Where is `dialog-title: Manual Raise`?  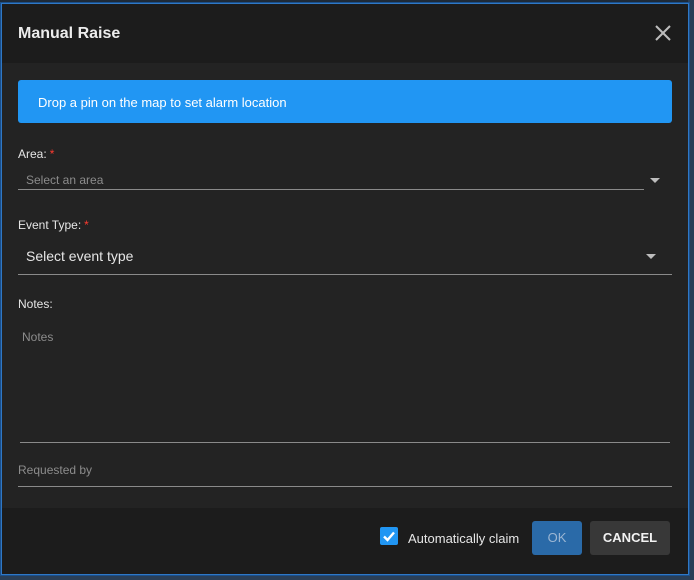
dialog-title: Manual Raise is located at coordinates (69, 33).